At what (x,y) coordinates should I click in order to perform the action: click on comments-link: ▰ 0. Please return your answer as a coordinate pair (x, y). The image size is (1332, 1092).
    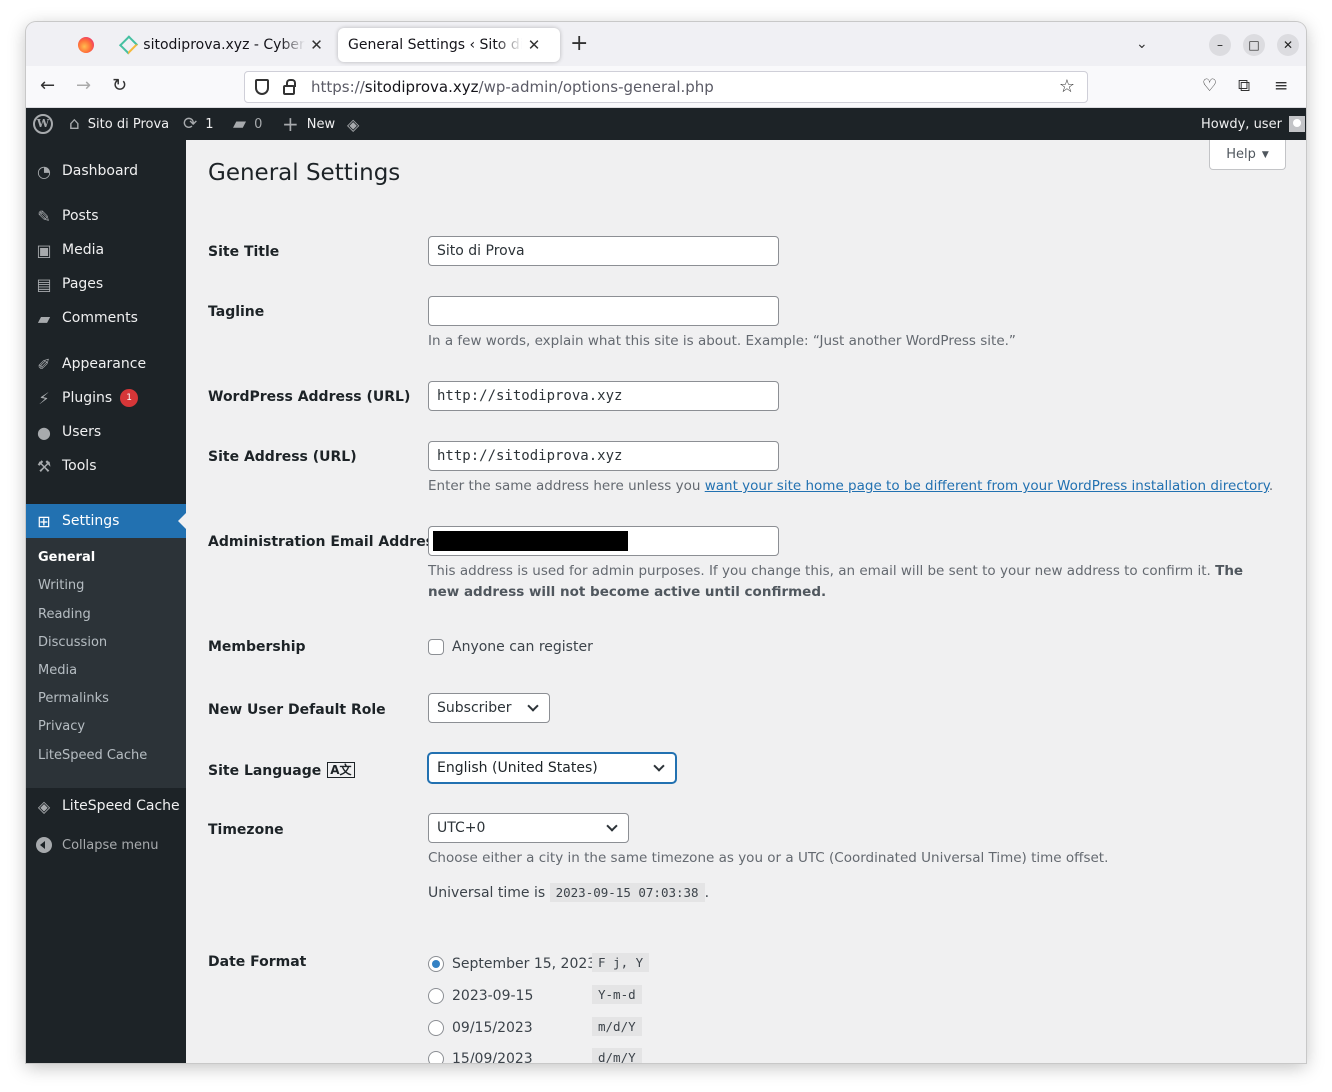
    Looking at the image, I should click on (247, 124).